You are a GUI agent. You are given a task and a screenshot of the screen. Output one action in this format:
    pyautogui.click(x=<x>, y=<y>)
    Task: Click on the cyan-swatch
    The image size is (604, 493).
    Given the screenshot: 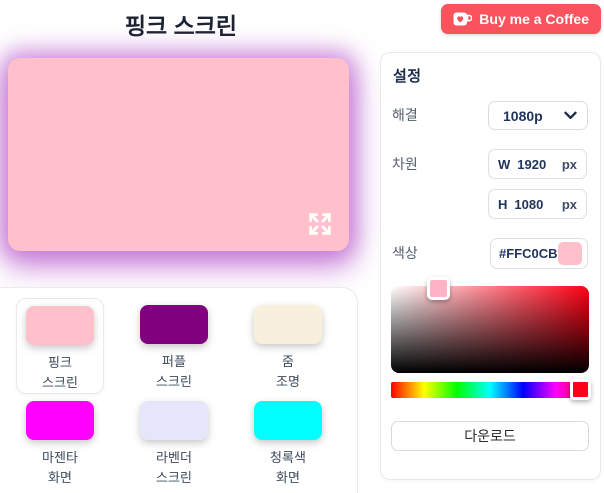 What is the action you would take?
    pyautogui.click(x=288, y=420)
    